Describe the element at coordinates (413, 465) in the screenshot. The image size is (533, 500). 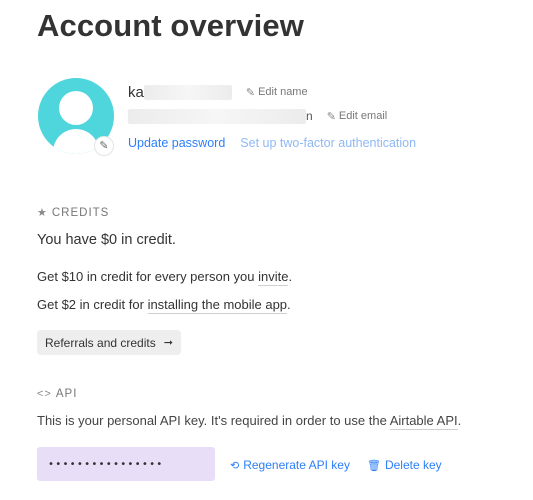
I see `delete-key-label: Delete key` at that location.